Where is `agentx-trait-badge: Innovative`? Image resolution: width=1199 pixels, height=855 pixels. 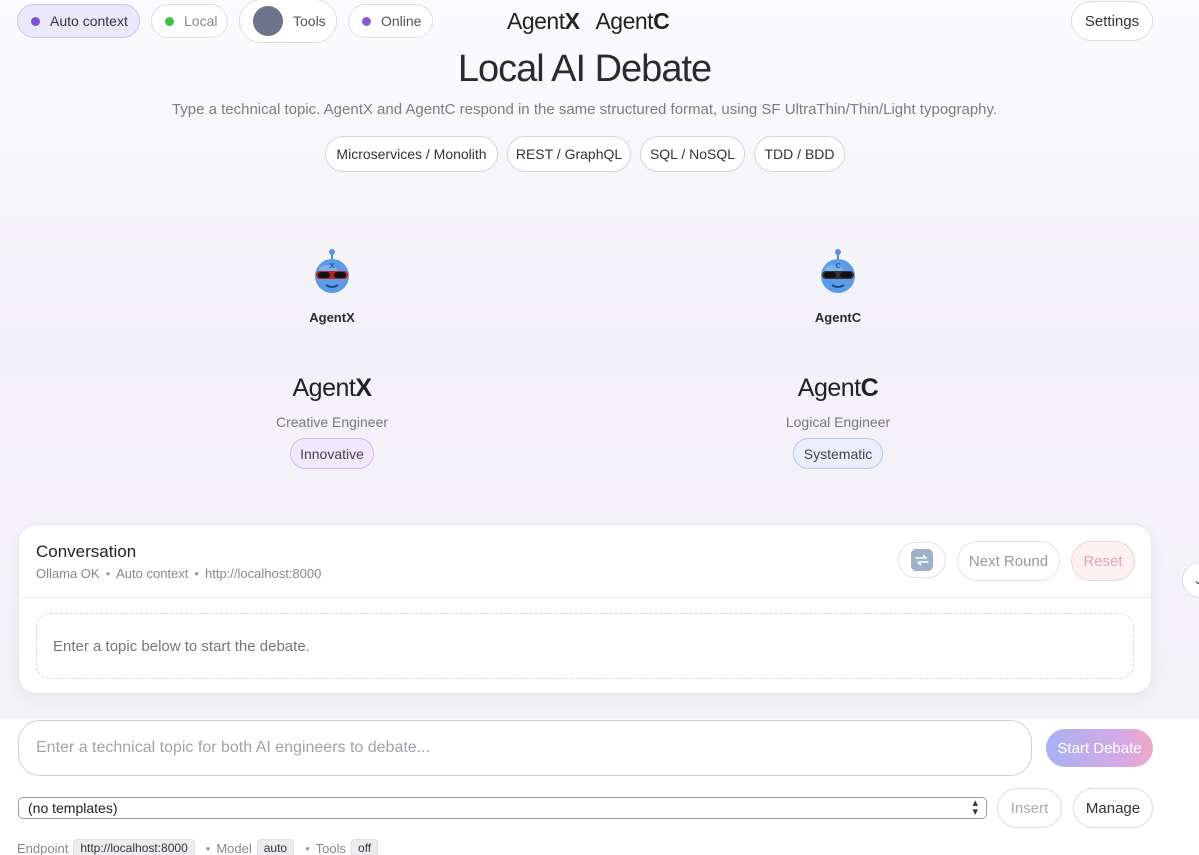
agentx-trait-badge: Innovative is located at coordinates (332, 453).